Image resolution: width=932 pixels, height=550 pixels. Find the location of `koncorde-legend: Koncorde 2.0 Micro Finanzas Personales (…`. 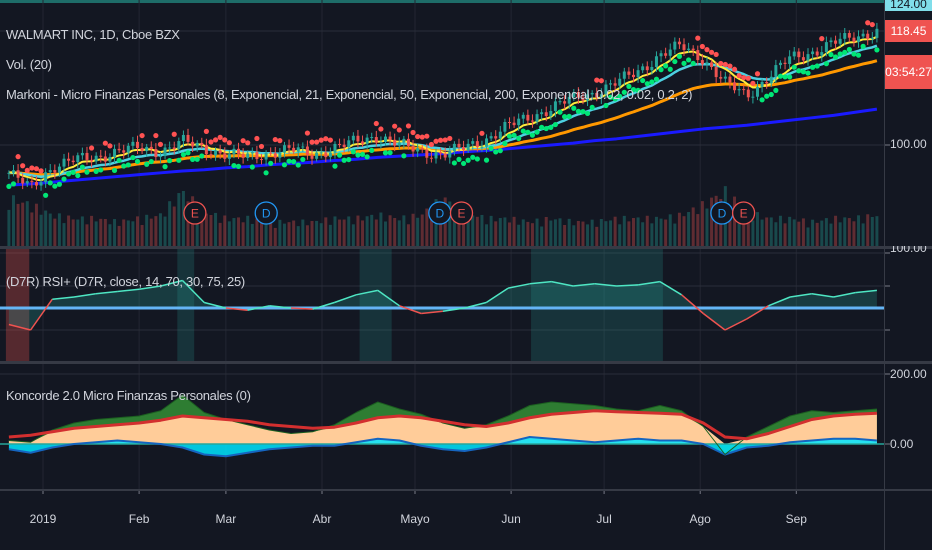

koncorde-legend: Koncorde 2.0 Micro Finanzas Personales (… is located at coordinates (128, 395).